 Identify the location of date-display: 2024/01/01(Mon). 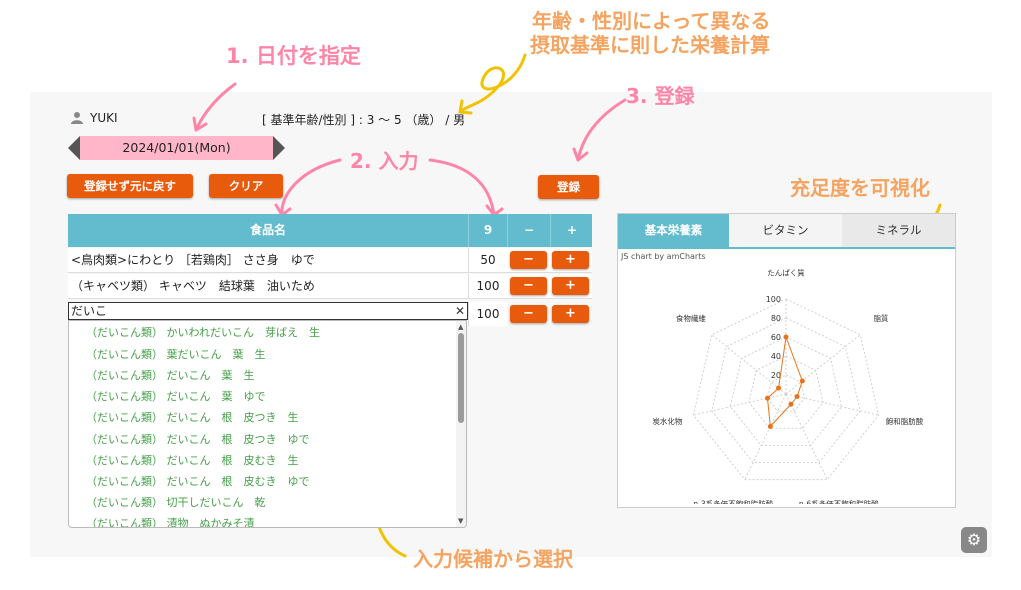
(176, 148).